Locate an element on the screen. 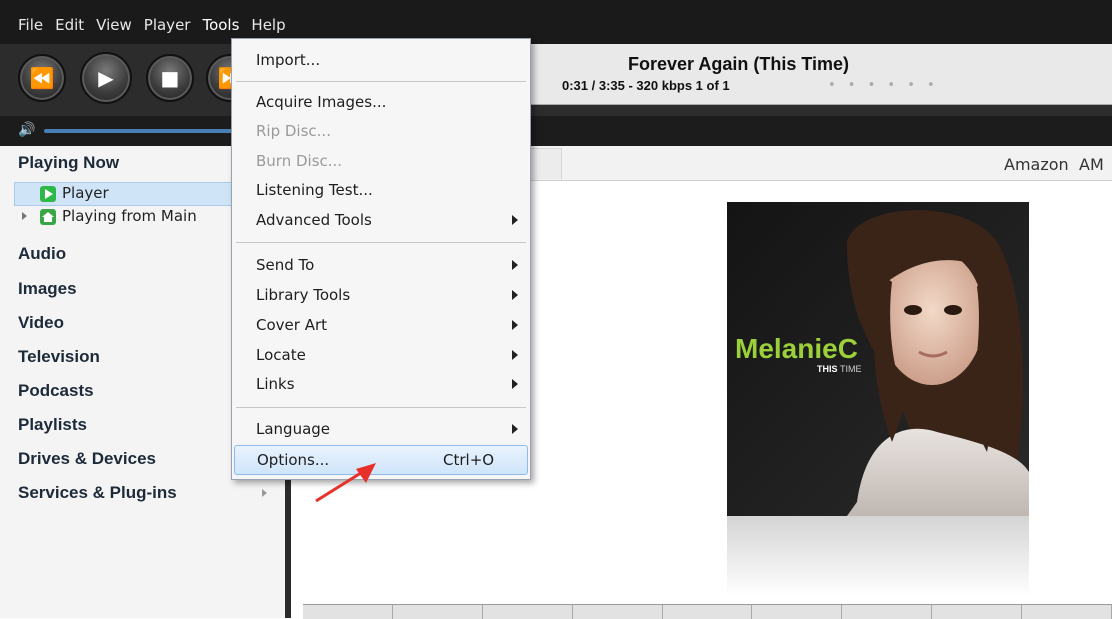 This screenshot has width=1112, height=619. sidebar-item-podcasts: Podcasts is located at coordinates (56, 391).